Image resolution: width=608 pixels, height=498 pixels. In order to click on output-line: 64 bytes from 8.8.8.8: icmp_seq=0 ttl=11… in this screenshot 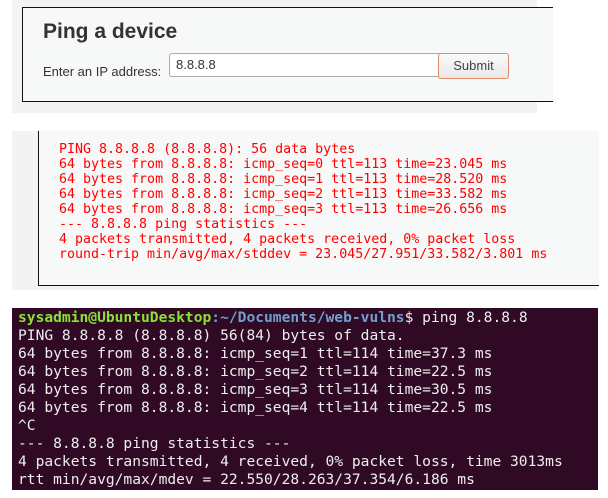, I will do `click(283, 164)`.